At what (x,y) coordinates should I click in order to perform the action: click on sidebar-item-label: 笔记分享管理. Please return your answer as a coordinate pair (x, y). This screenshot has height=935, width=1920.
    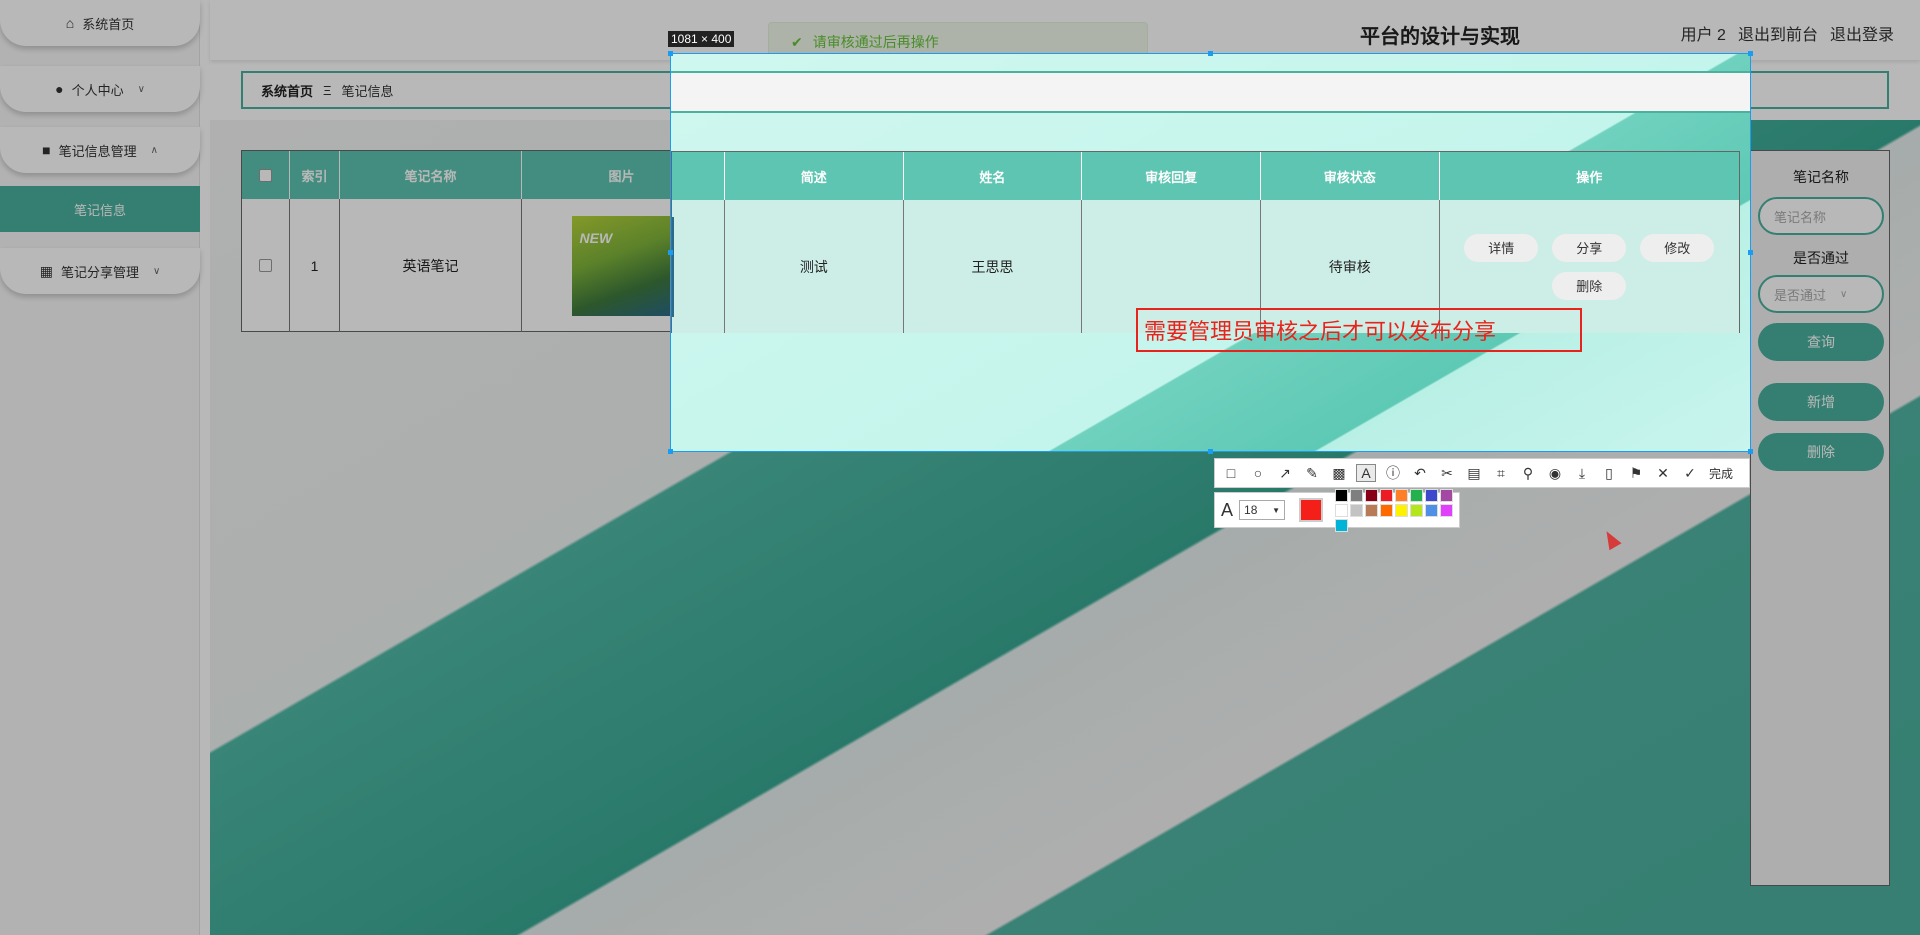
    Looking at the image, I should click on (99, 272).